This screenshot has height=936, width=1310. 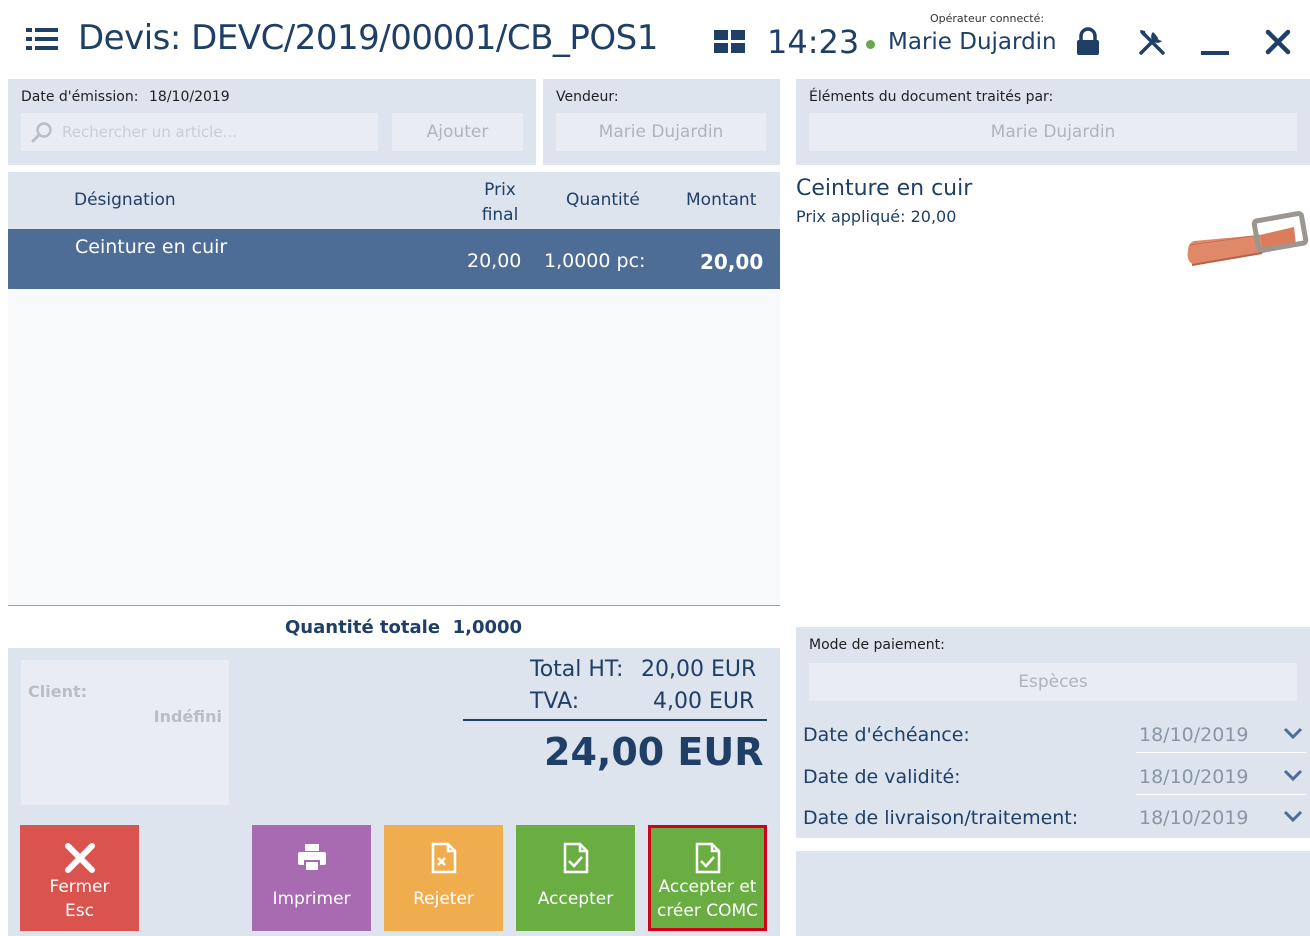 What do you see at coordinates (500, 203) in the screenshot?
I see `col-final-price: Prix final` at bounding box center [500, 203].